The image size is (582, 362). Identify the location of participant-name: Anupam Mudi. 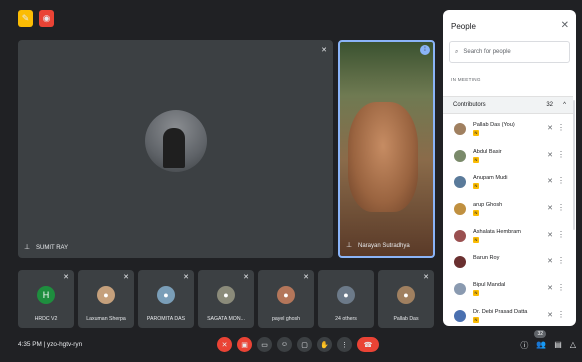
(490, 178).